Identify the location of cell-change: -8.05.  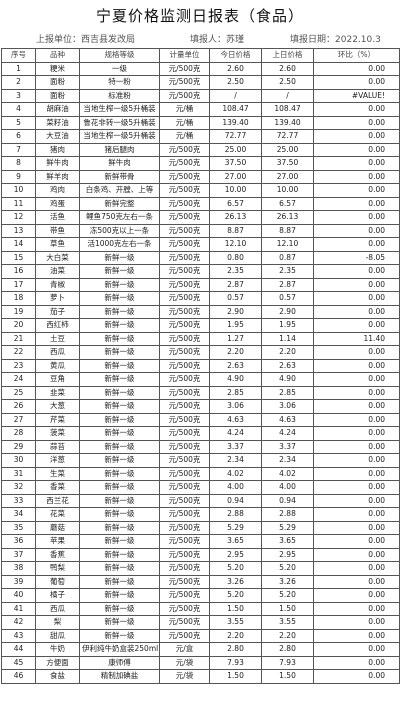
(356, 257).